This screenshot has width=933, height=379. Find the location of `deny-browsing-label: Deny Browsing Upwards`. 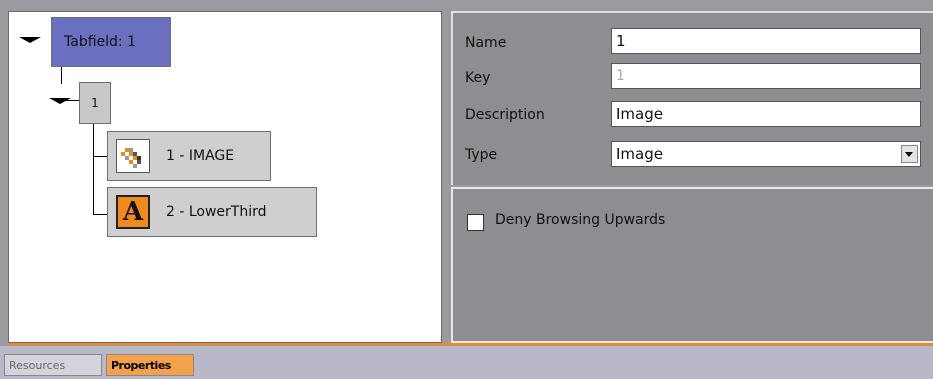

deny-browsing-label: Deny Browsing Upwards is located at coordinates (580, 220).